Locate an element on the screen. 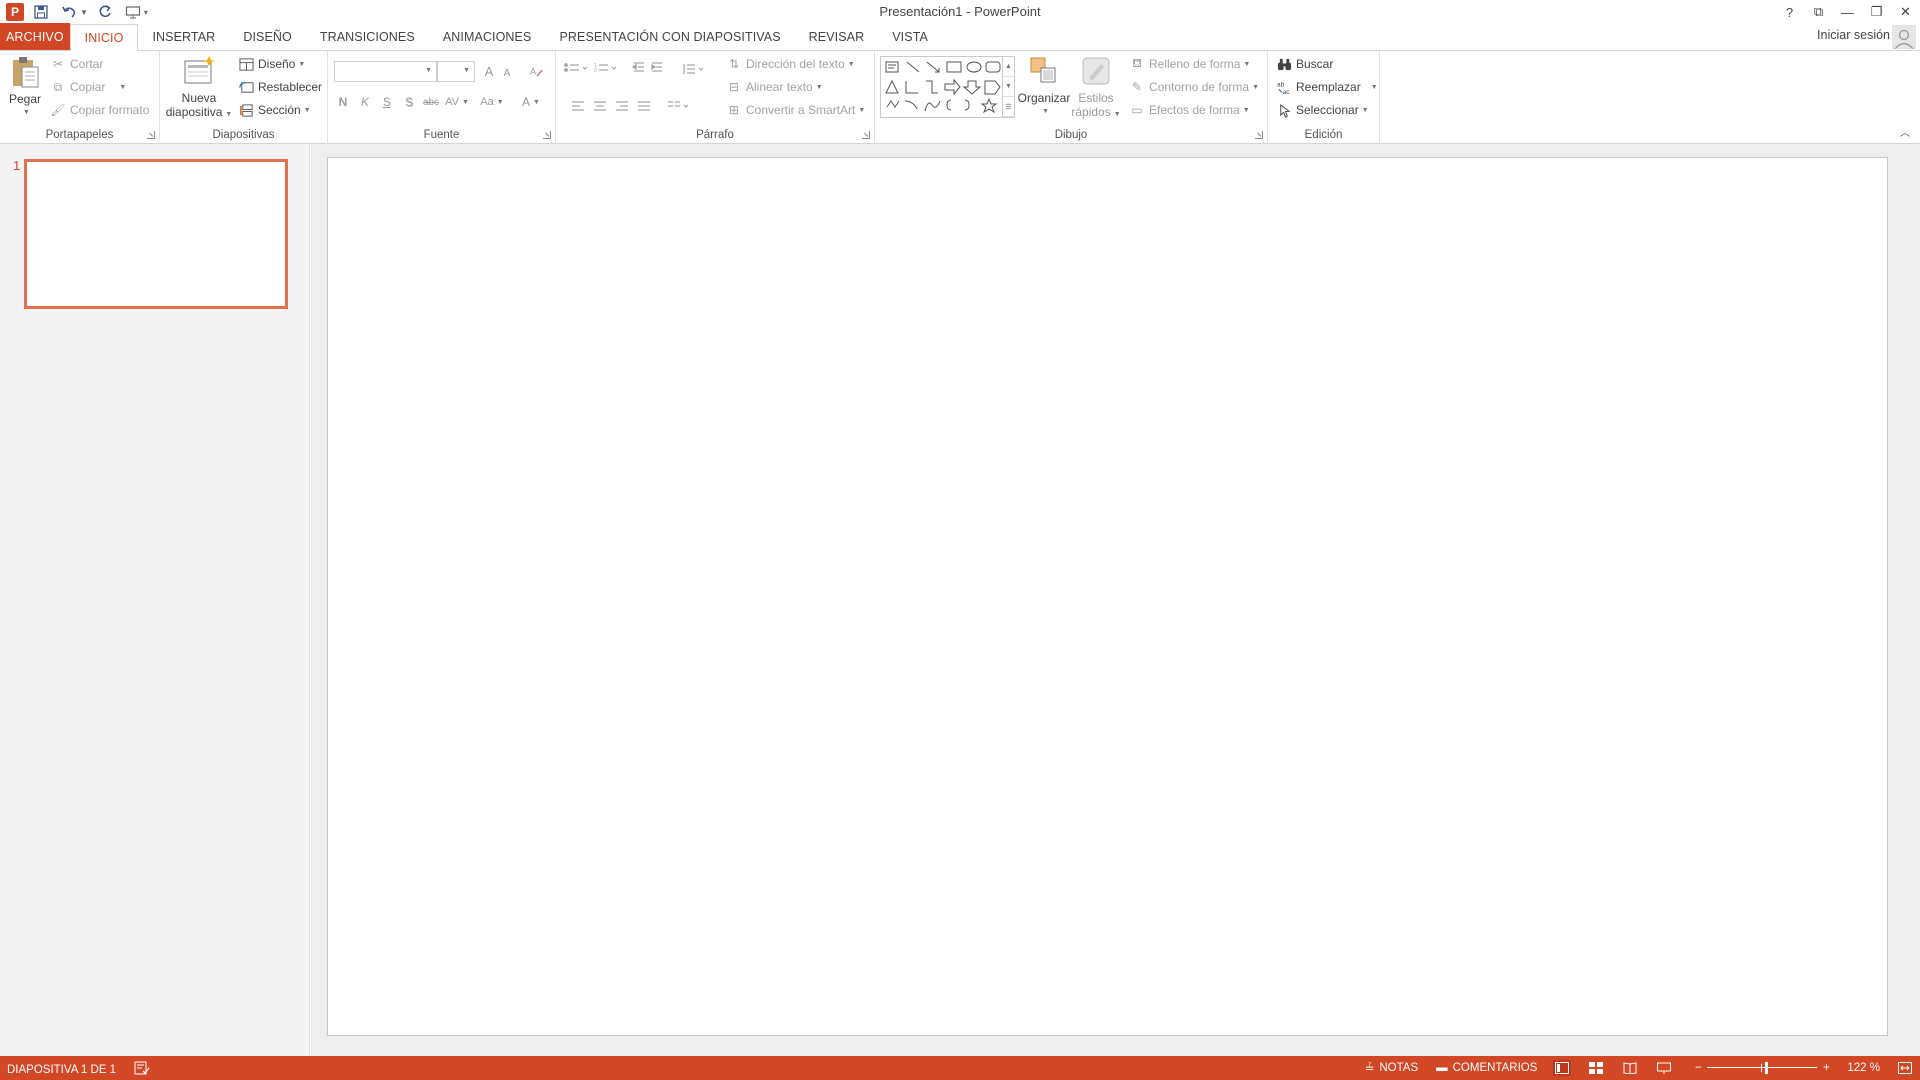 The height and width of the screenshot is (1080, 1920). minimize-icon: — is located at coordinates (1847, 12).